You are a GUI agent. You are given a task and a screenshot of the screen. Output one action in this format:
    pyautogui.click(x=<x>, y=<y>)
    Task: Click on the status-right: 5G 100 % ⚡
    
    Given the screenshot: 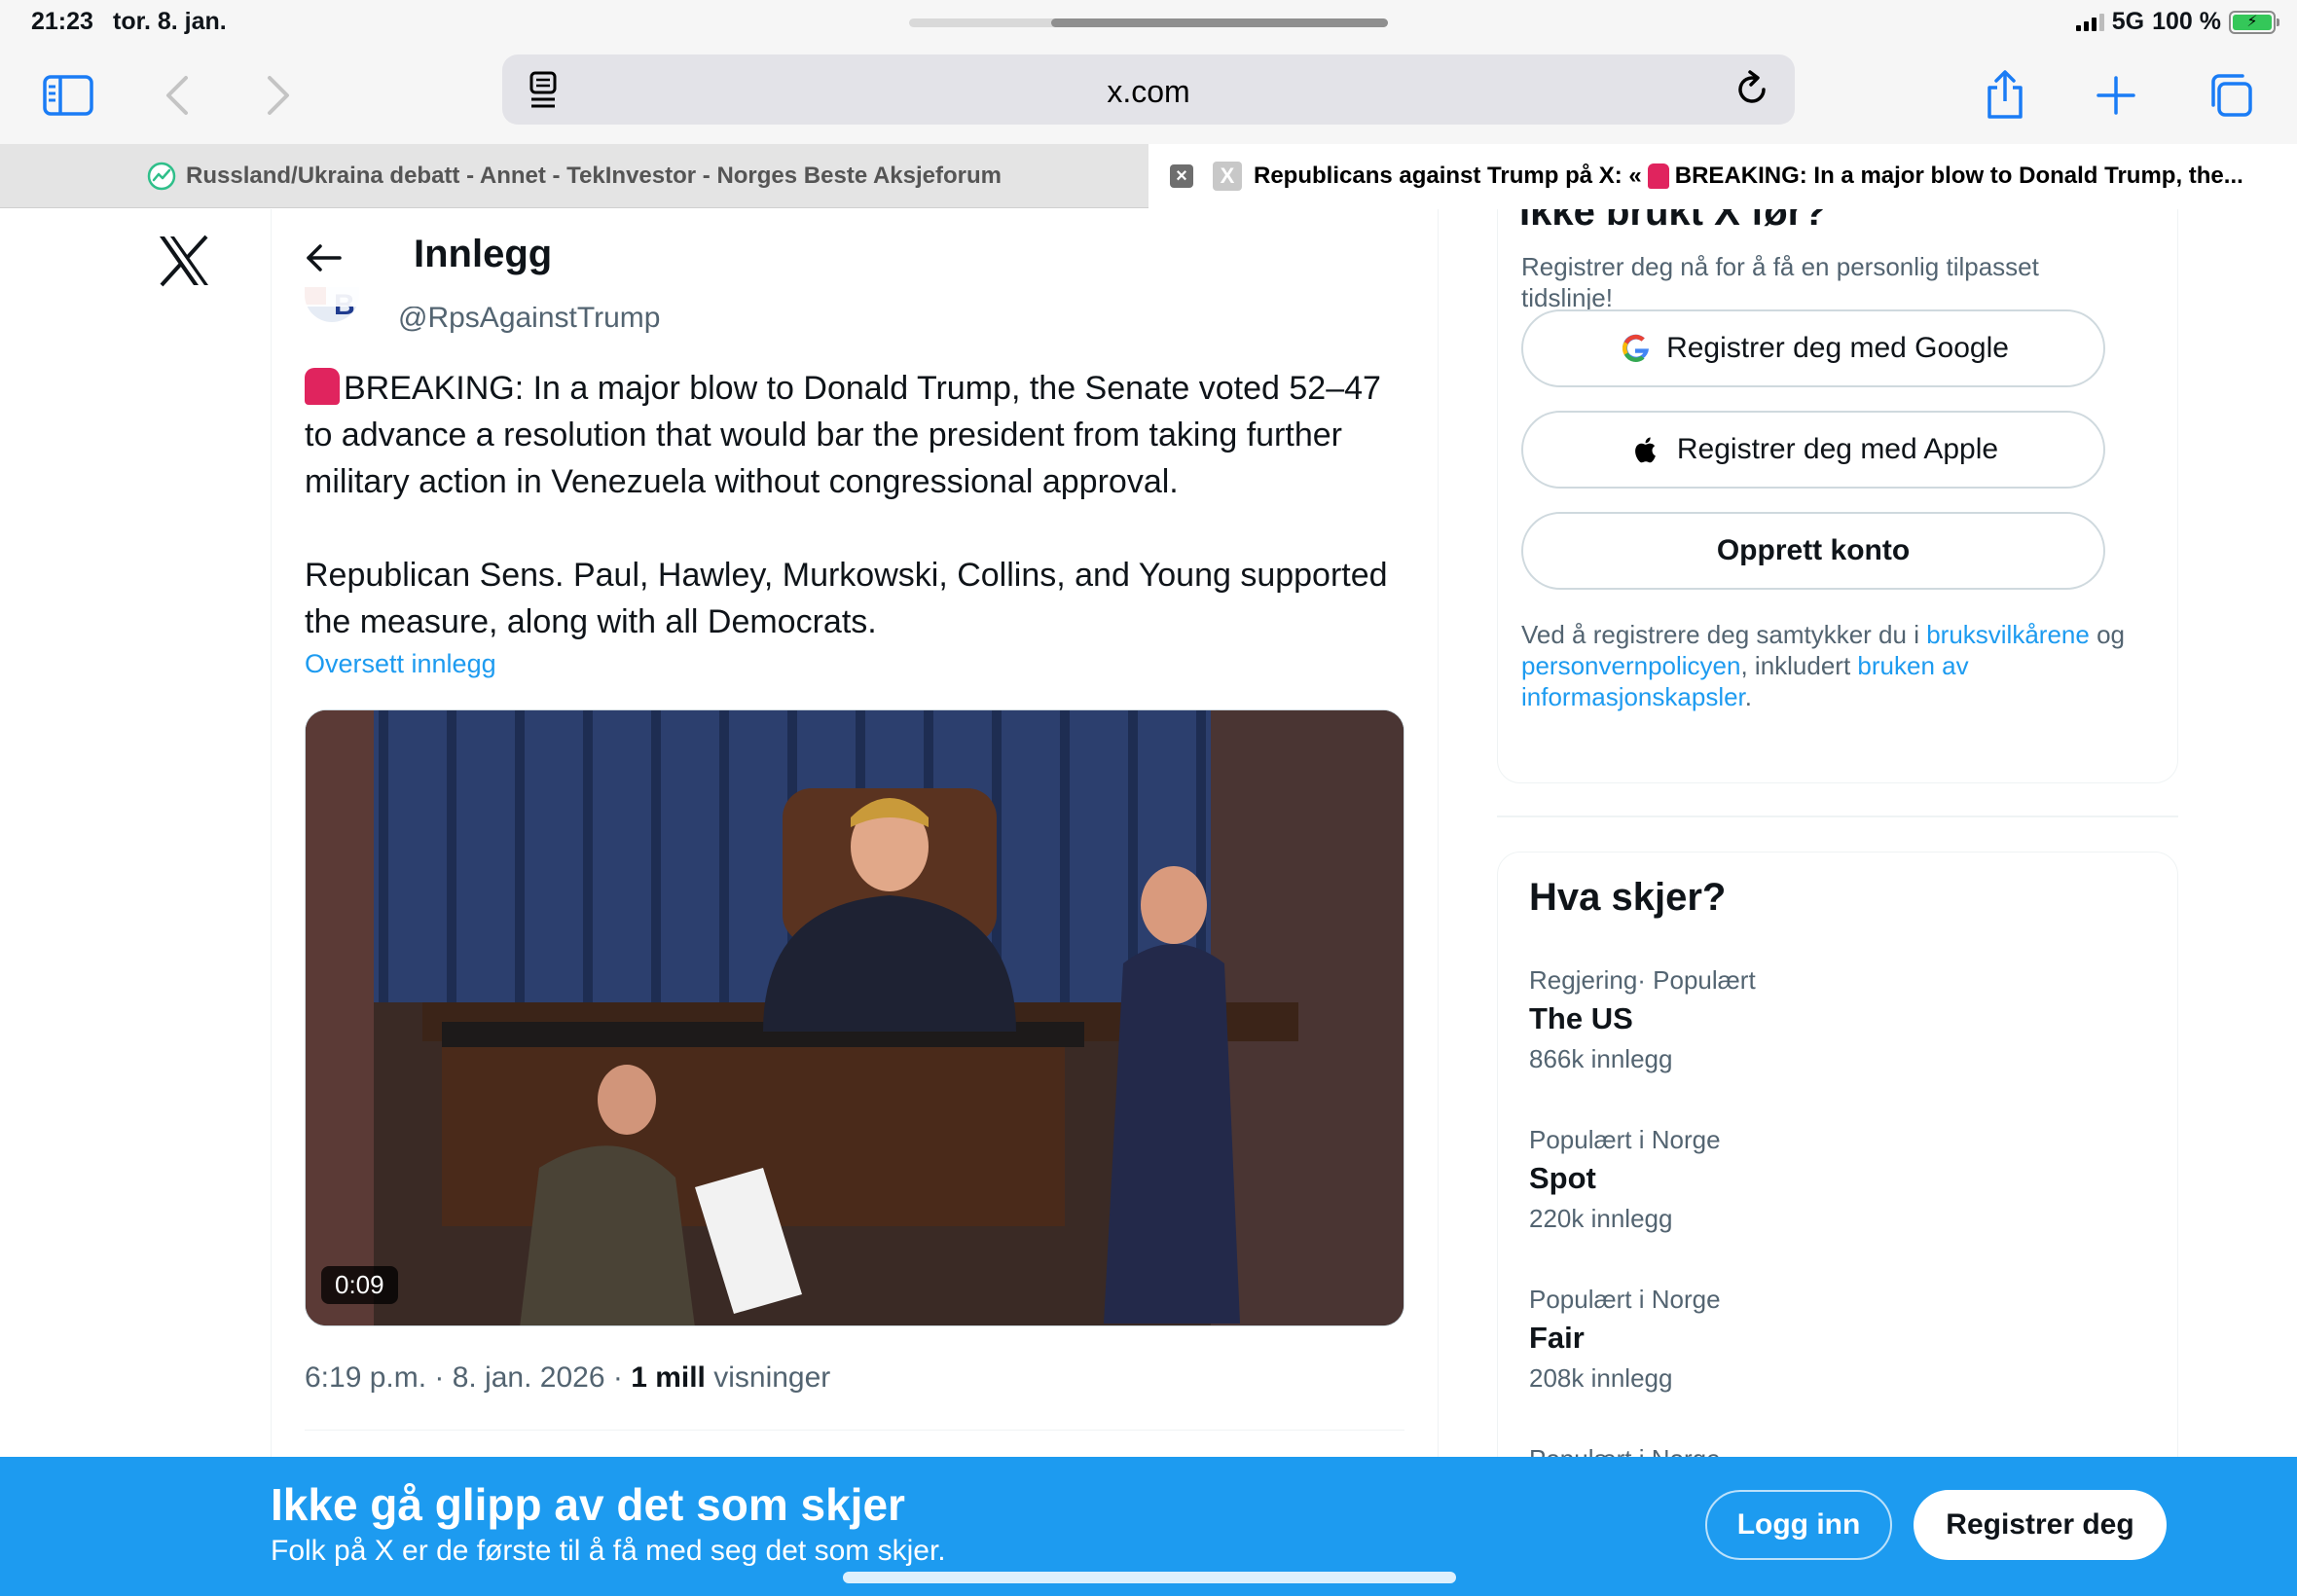 What is the action you would take?
    pyautogui.click(x=2177, y=22)
    